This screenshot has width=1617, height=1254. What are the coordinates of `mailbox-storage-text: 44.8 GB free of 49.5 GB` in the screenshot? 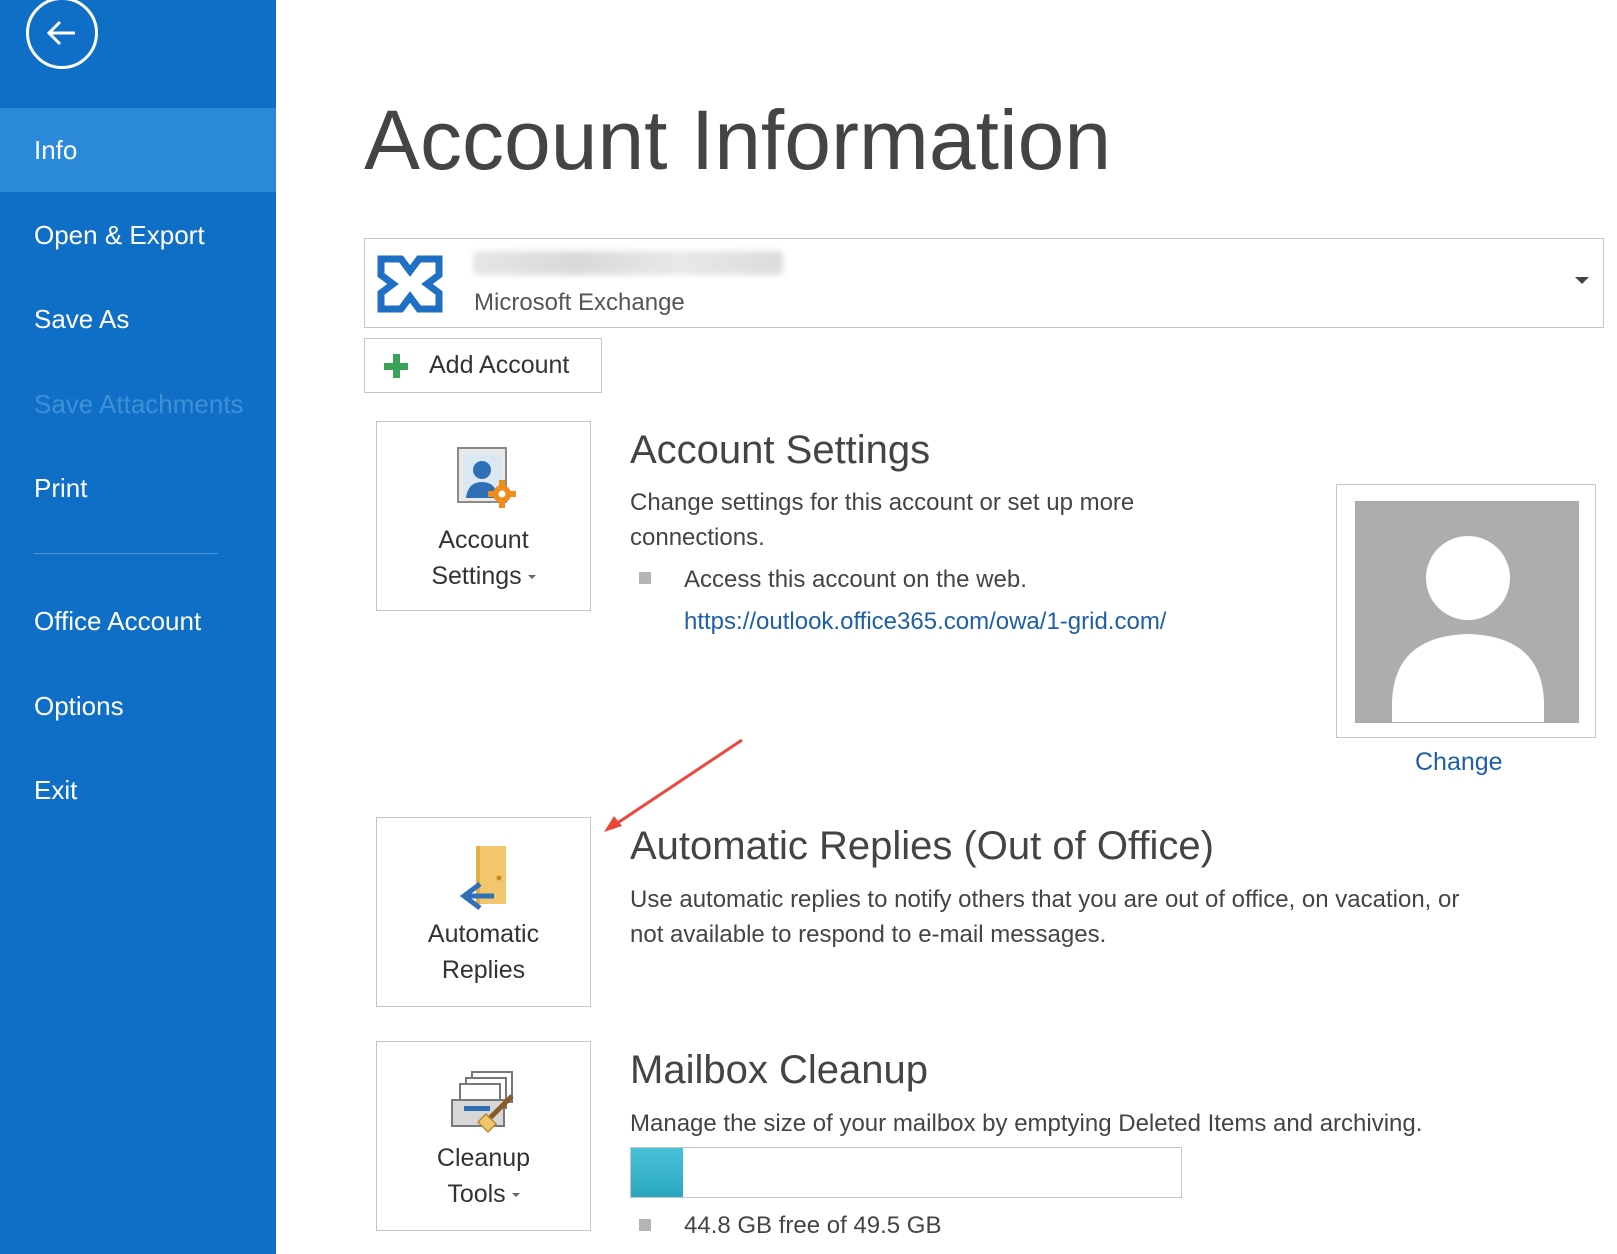 It's located at (813, 1225).